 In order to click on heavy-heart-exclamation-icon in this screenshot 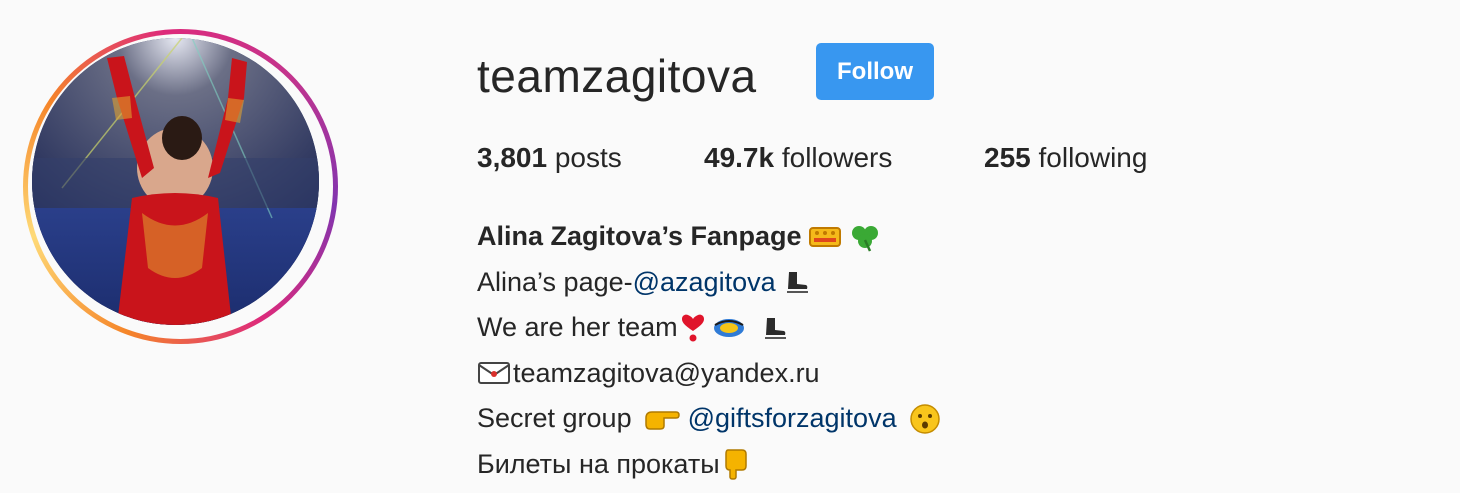, I will do `click(693, 328)`.